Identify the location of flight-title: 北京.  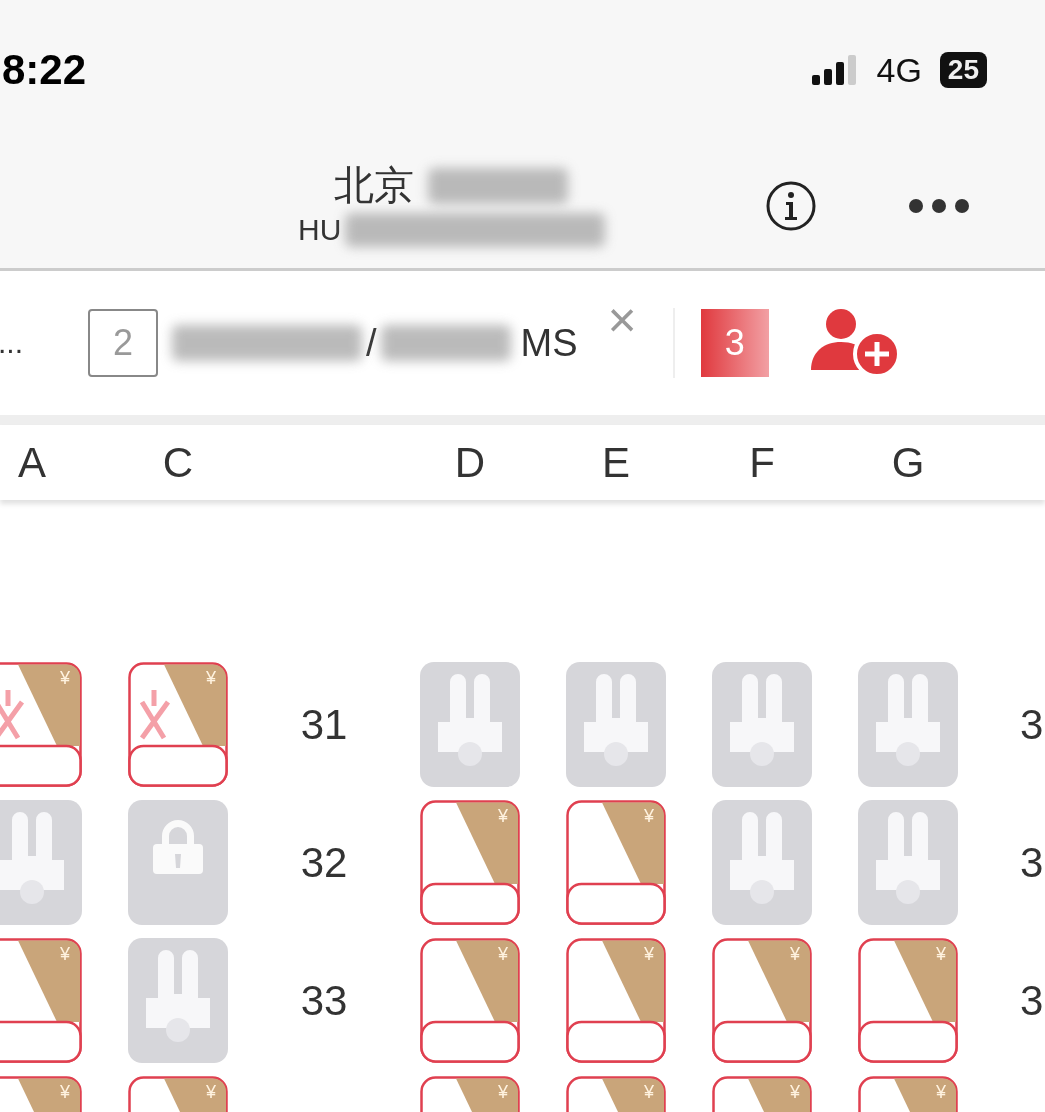
(374, 185).